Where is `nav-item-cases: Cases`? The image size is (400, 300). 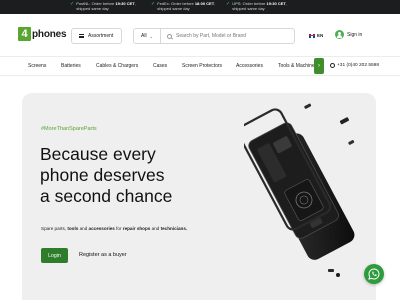
nav-item-cases: Cases is located at coordinates (160, 66).